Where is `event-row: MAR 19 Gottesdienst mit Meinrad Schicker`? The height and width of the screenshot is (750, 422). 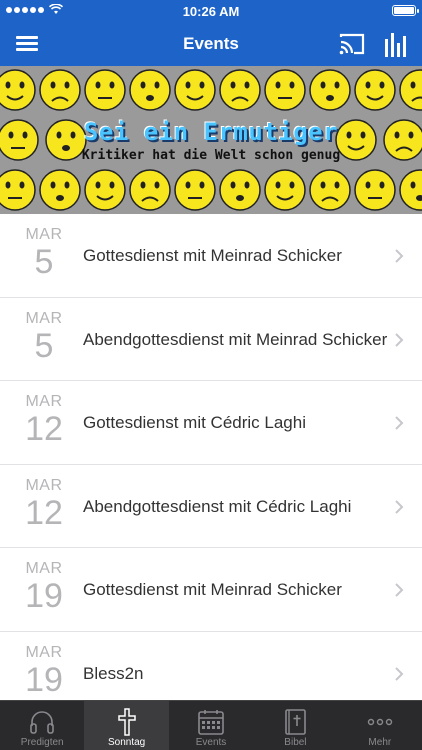
event-row: MAR 19 Gottesdienst mit Meinrad Schicker is located at coordinates (211, 590).